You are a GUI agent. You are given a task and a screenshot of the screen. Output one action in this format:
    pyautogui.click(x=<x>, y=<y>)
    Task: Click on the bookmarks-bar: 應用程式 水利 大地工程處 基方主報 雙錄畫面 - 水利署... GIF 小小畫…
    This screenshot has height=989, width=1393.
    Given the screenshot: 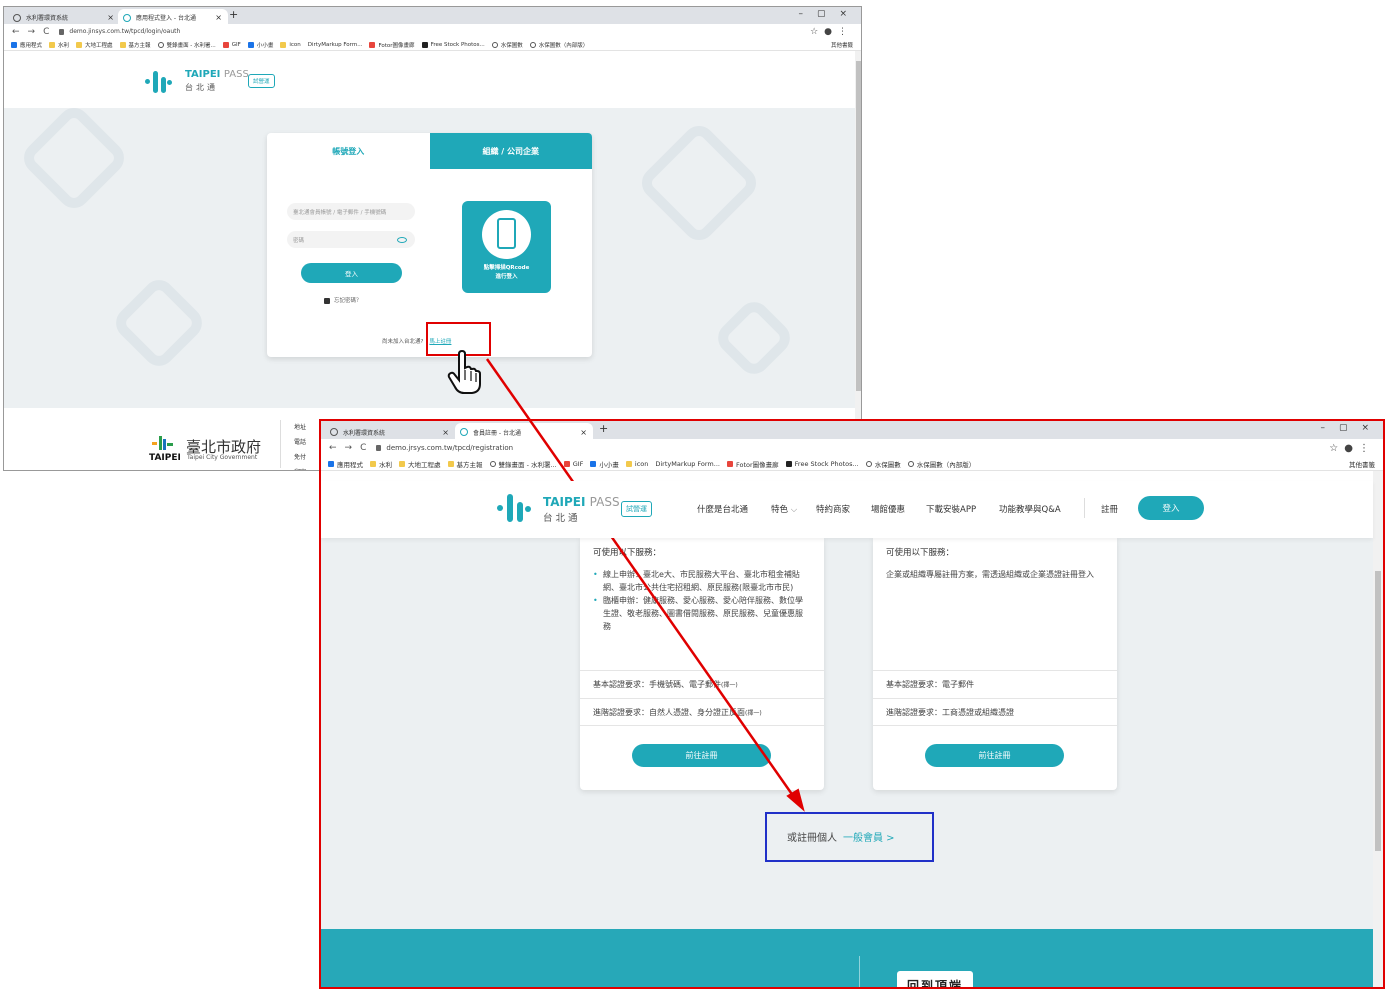 What is the action you would take?
    pyautogui.click(x=432, y=45)
    